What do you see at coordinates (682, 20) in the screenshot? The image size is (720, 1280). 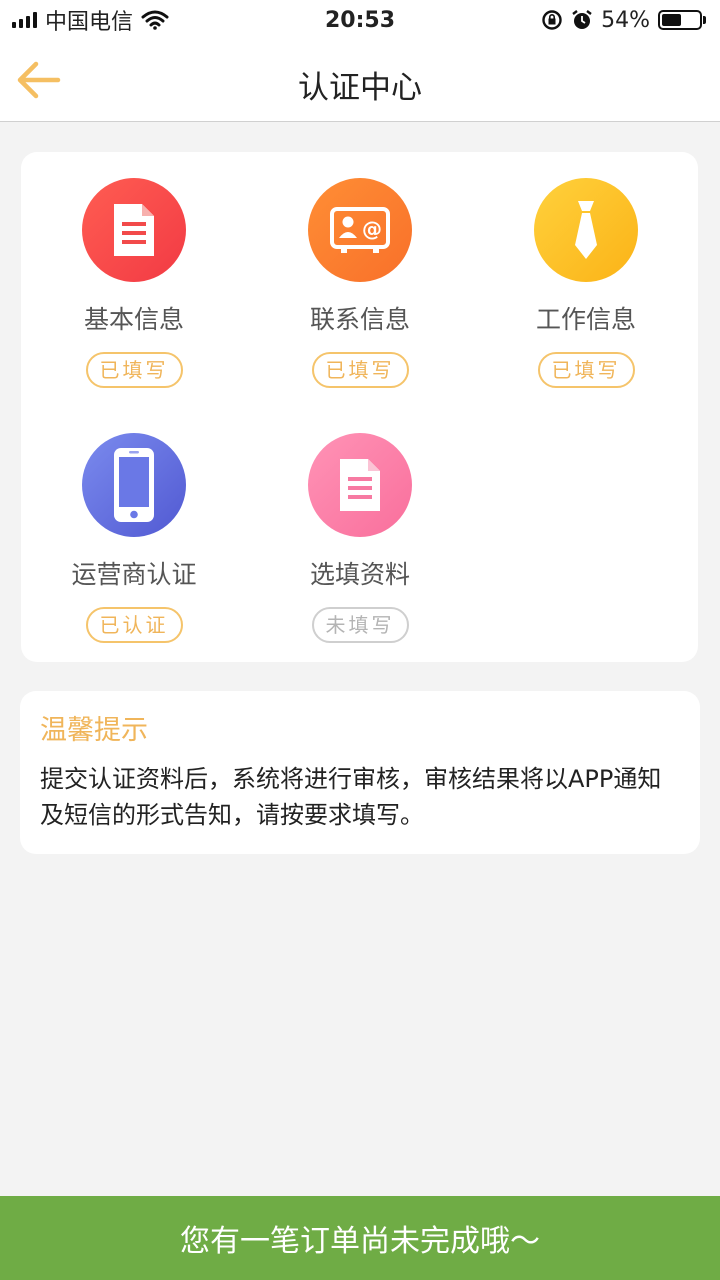 I see `battery-icon` at bounding box center [682, 20].